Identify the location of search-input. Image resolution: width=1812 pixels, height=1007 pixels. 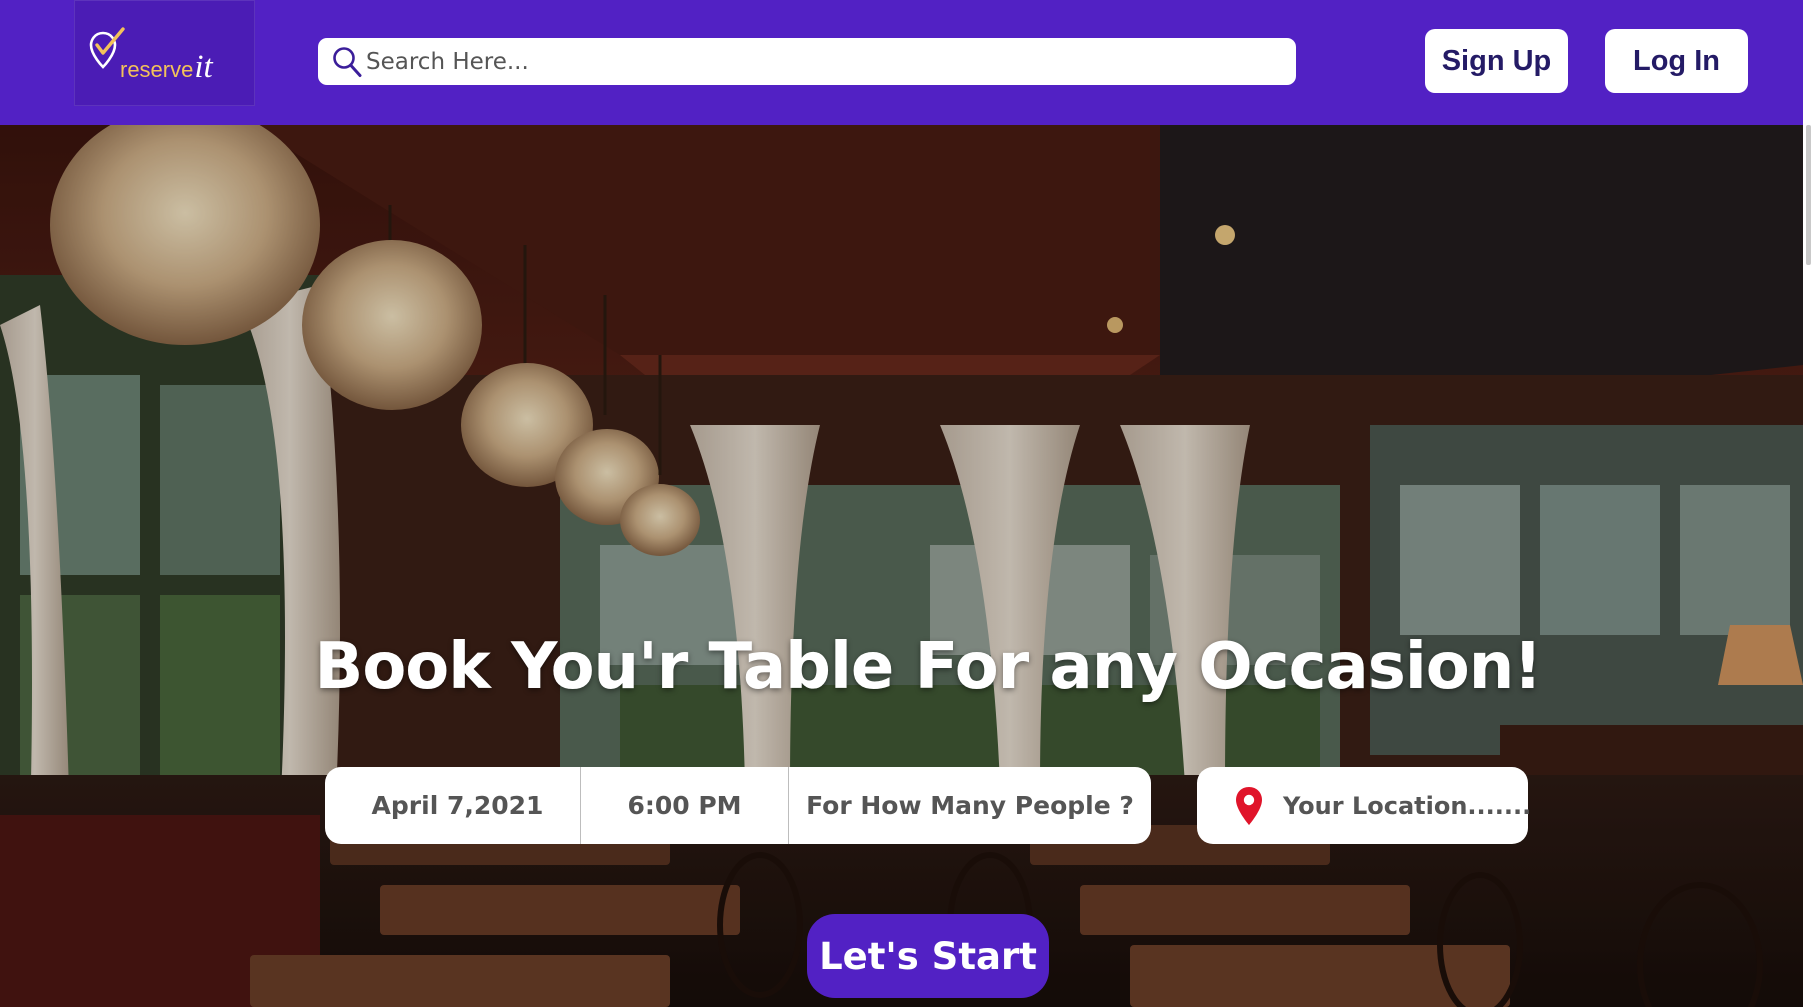
(829, 61).